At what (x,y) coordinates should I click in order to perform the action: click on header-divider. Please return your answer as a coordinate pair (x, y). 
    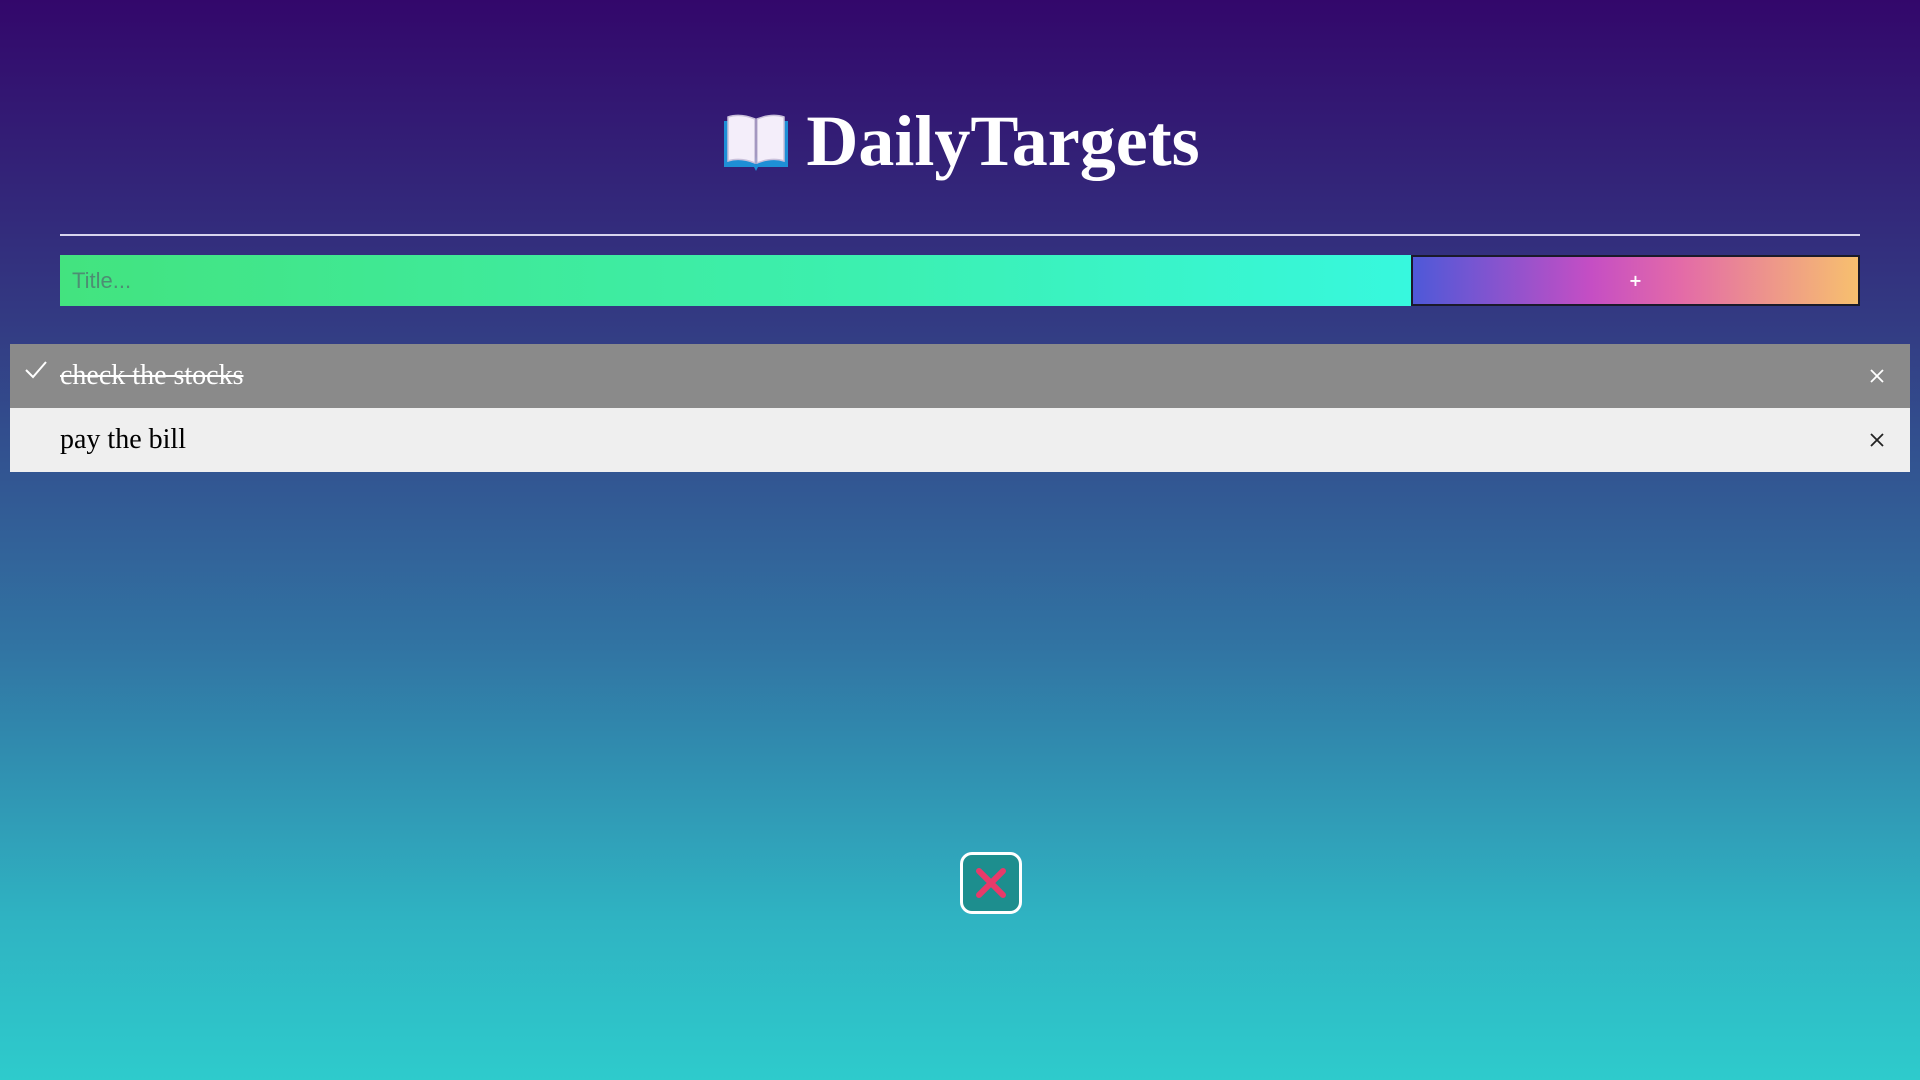
    Looking at the image, I should click on (960, 235).